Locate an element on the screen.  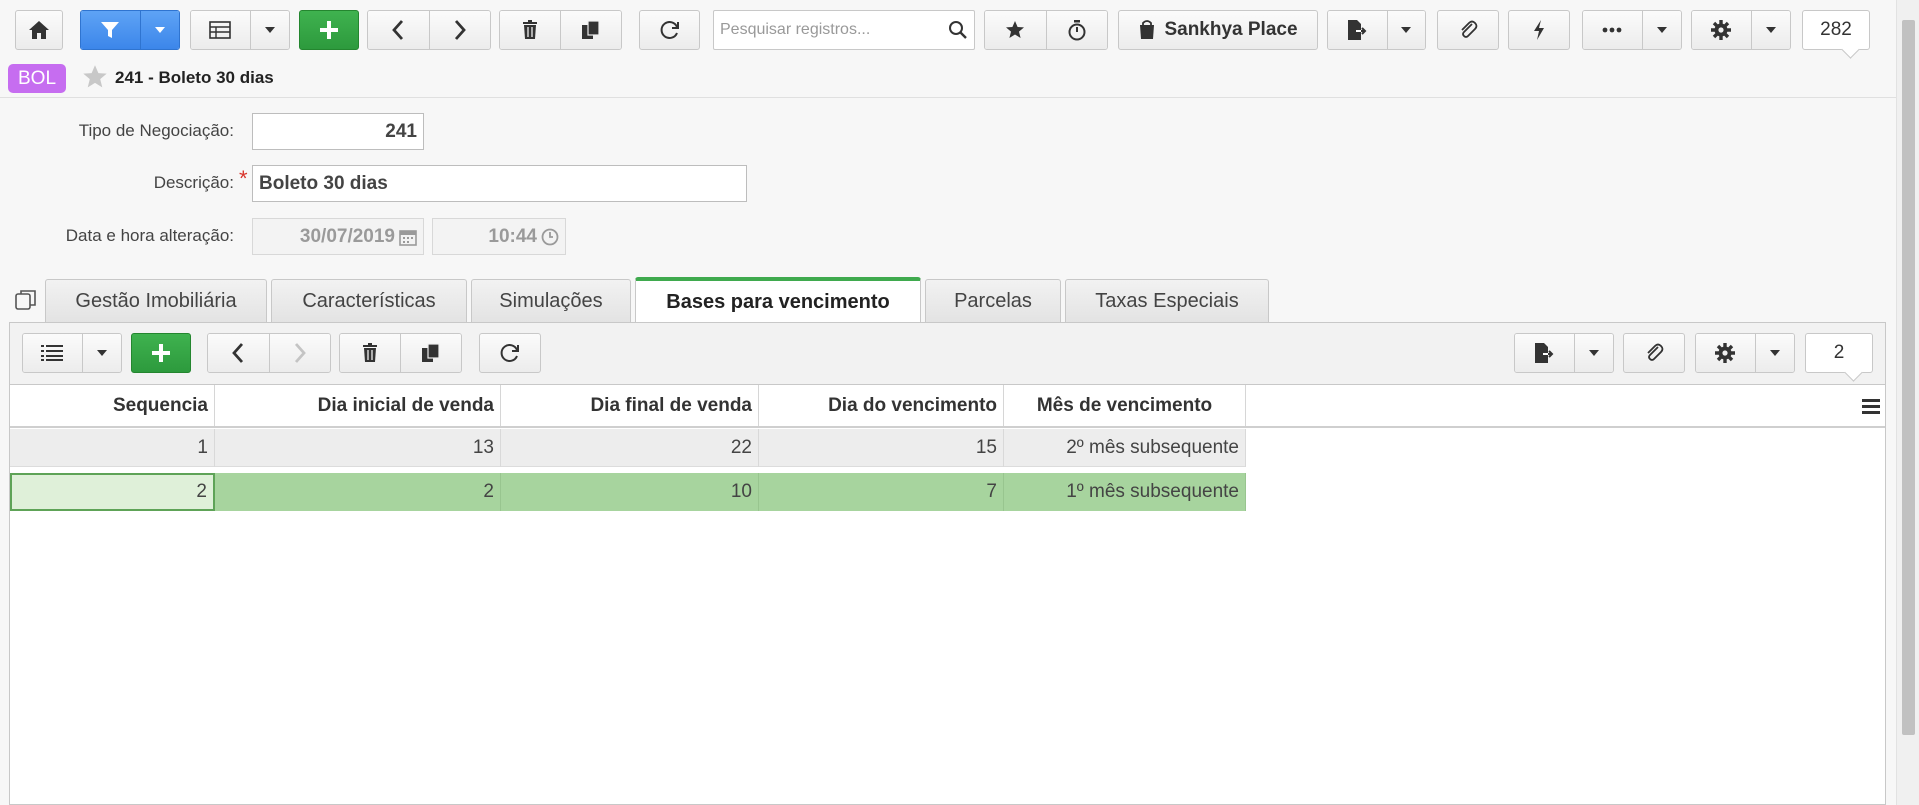
favorite-star-icon is located at coordinates (95, 77).